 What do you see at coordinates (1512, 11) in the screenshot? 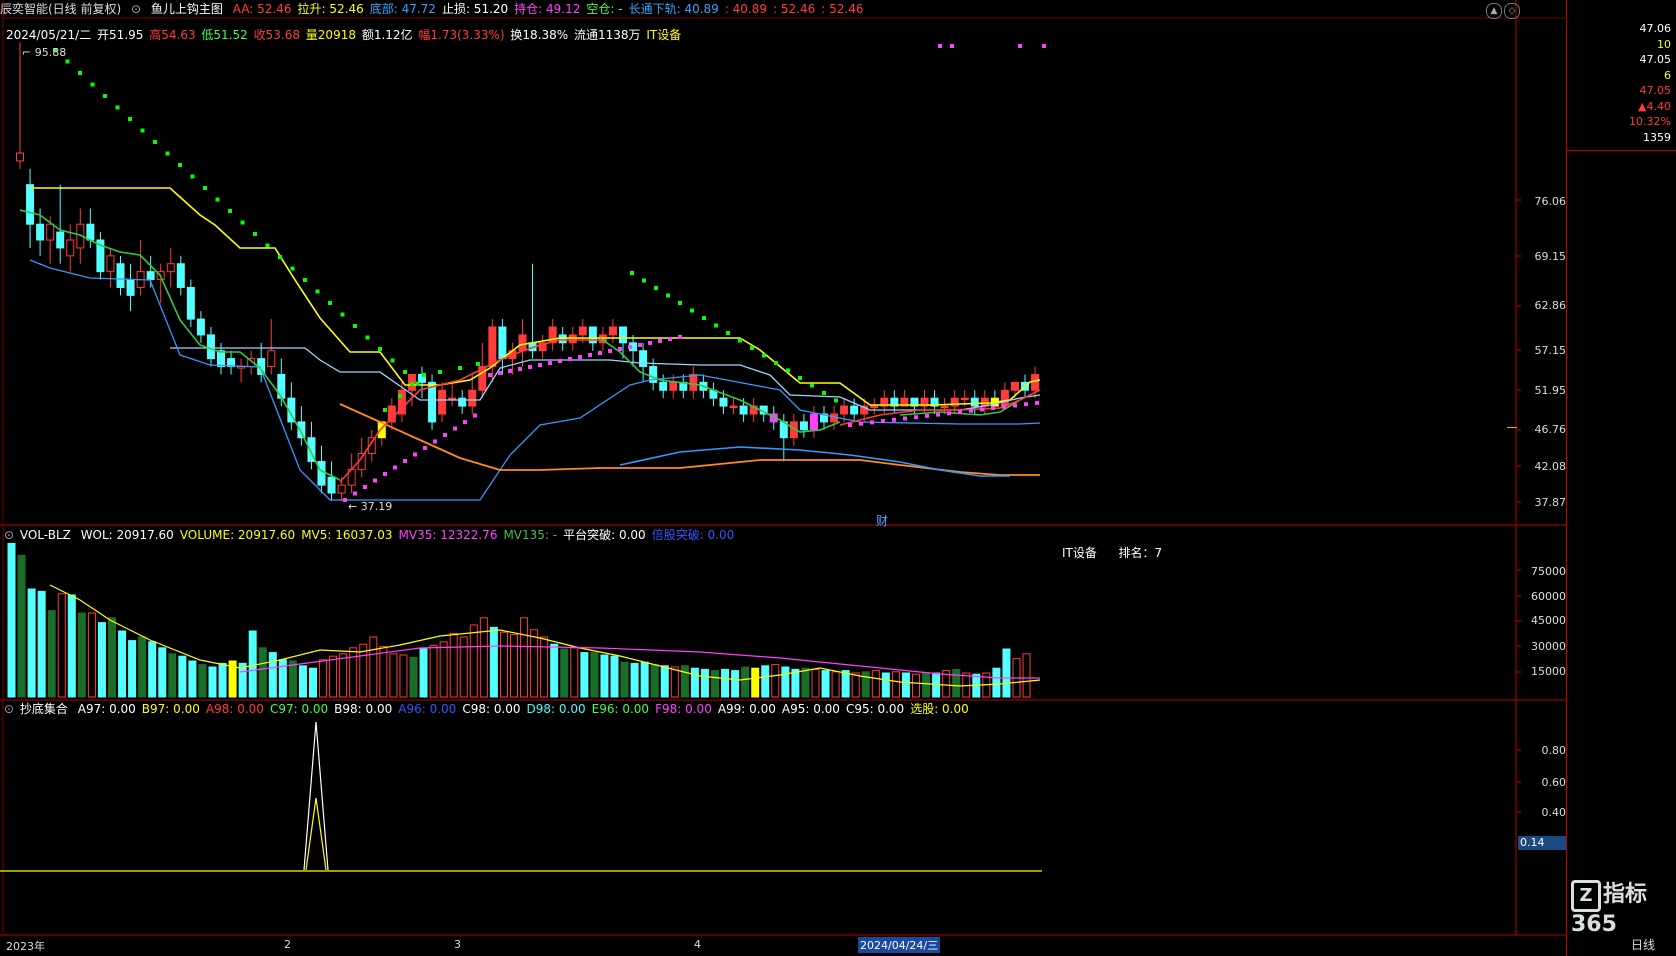
I see `options-icon: ◇` at bounding box center [1512, 11].